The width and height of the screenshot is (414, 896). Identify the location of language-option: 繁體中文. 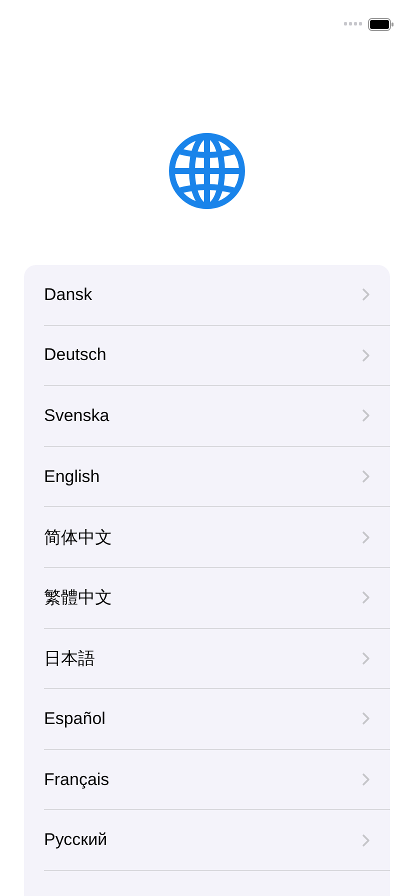
(217, 598).